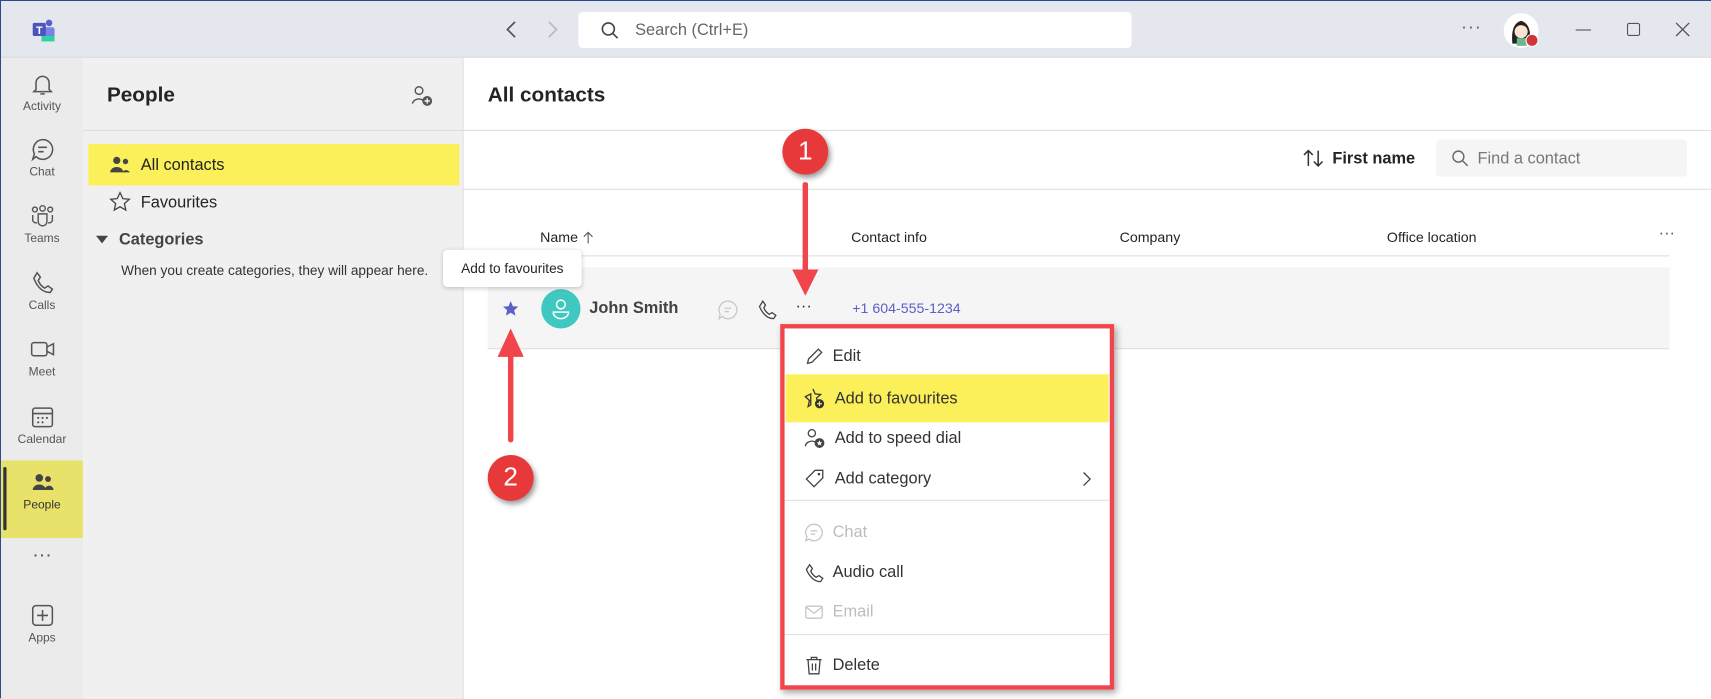 The image size is (1711, 699). I want to click on menu-label: Add category, so click(883, 478).